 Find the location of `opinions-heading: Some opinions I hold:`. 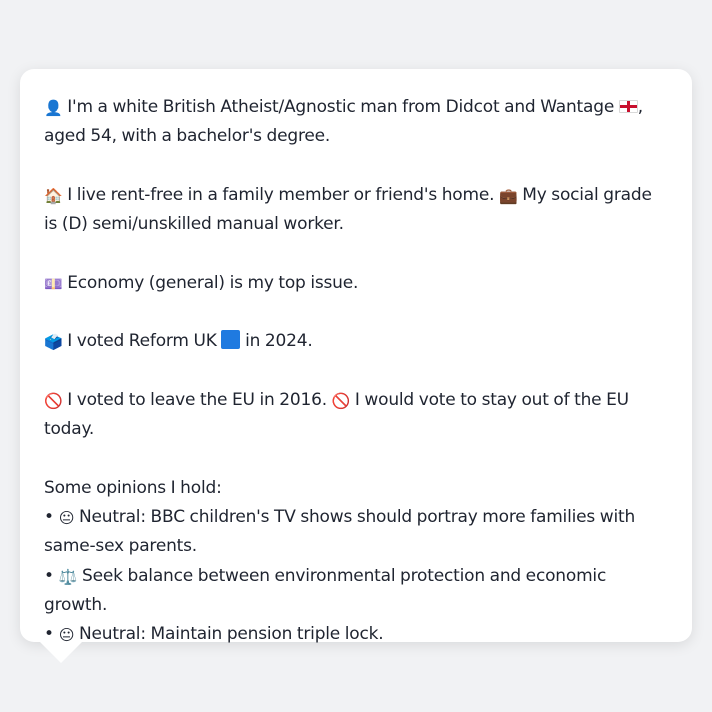

opinions-heading: Some opinions I hold: is located at coordinates (133, 487).